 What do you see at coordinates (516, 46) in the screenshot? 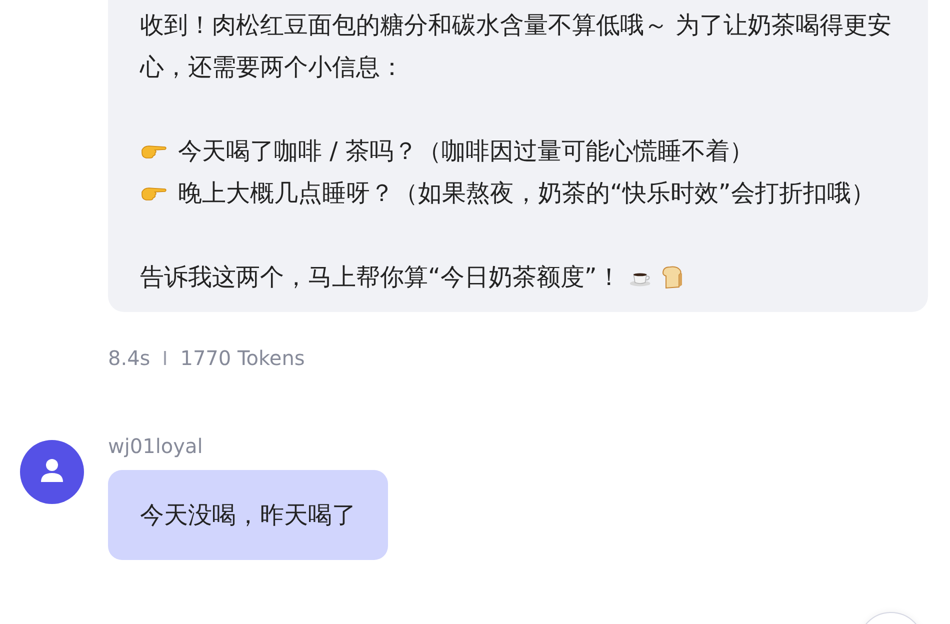
I see `message-text: 收到！肉松红豆面包的糖分和碳水含量不算低哦～ 为了让奶茶喝得更安心，还需要两个小信息：` at bounding box center [516, 46].